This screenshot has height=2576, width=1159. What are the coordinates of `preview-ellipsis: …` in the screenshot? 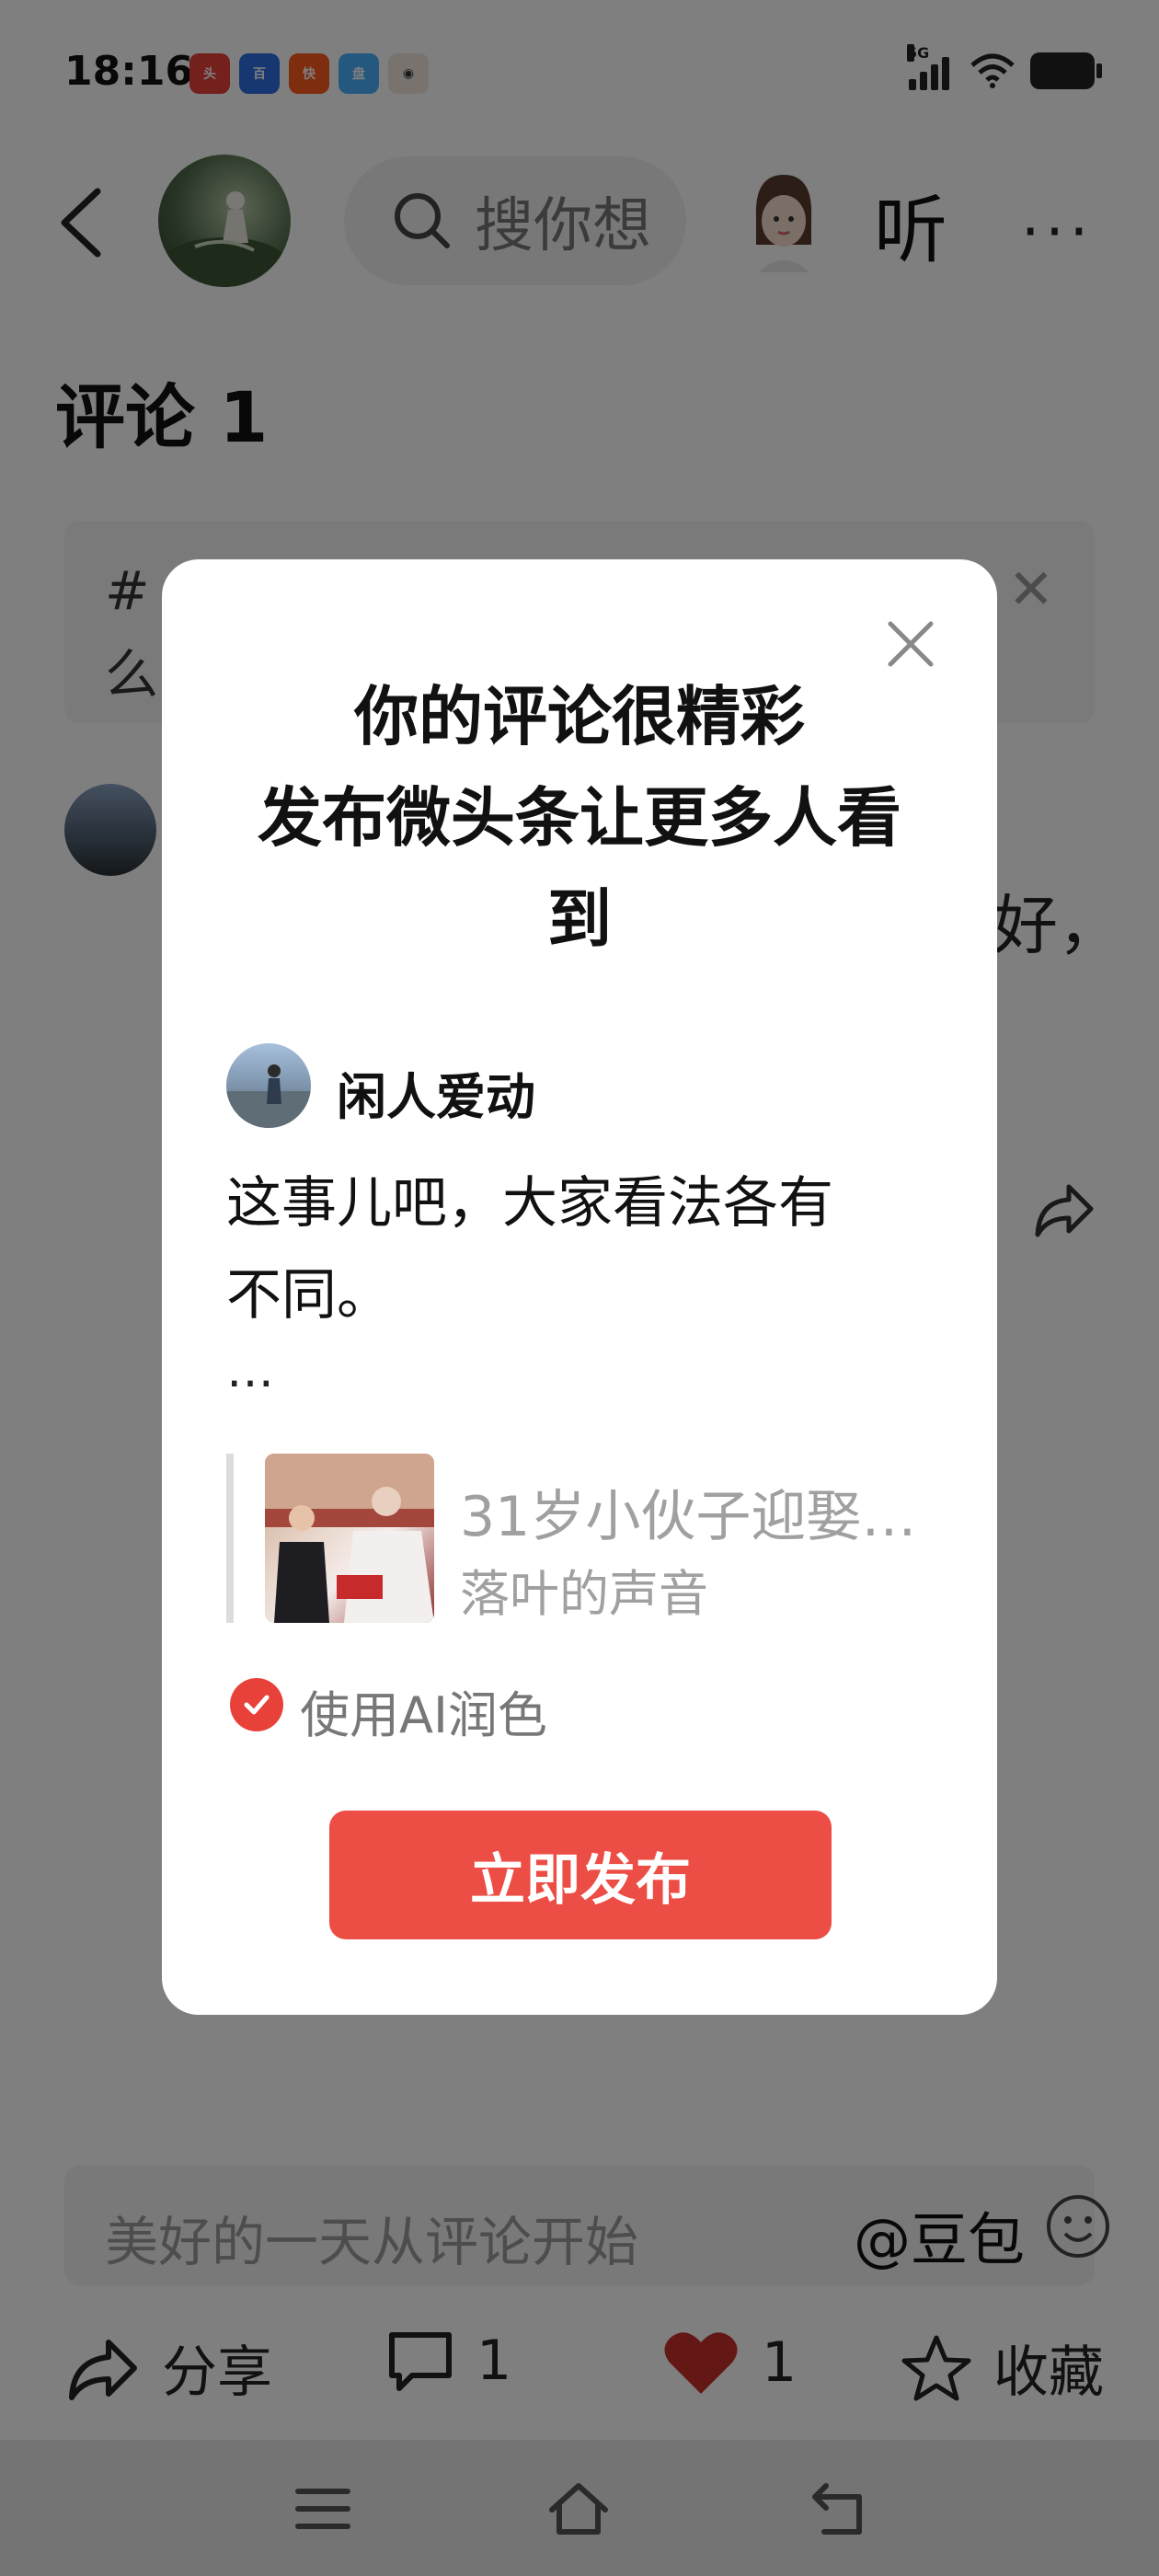 It's located at (250, 1370).